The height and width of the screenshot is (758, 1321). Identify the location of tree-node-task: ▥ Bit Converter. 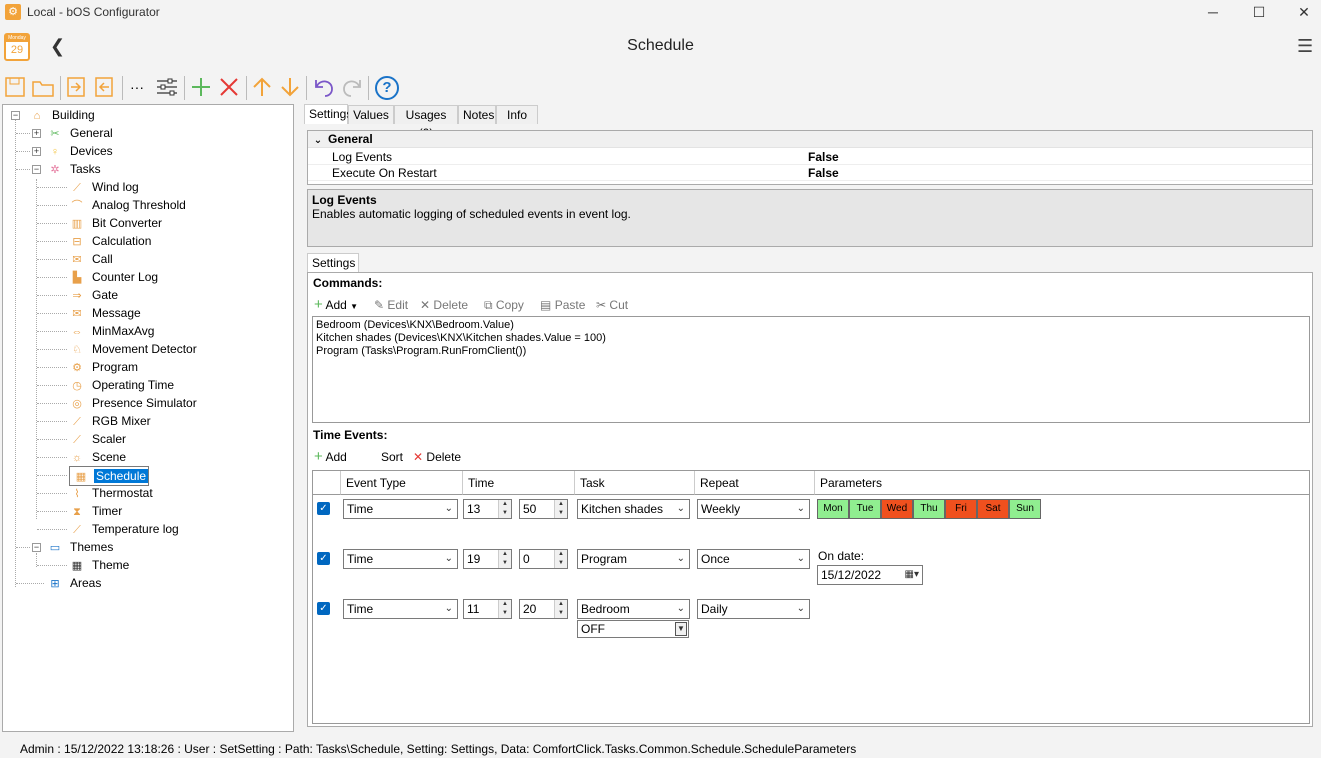
(116, 223).